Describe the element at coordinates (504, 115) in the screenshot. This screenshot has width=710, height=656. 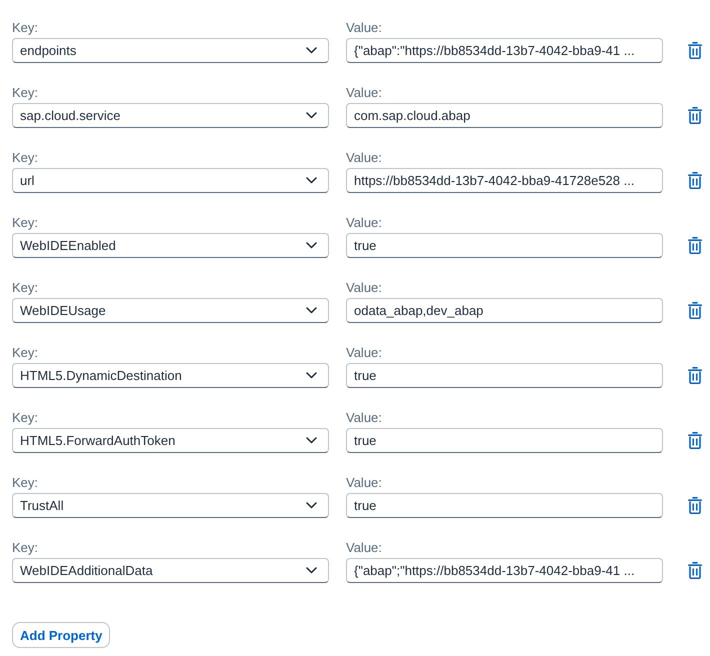
I see `value-field: com.sap.cloud.abap` at that location.